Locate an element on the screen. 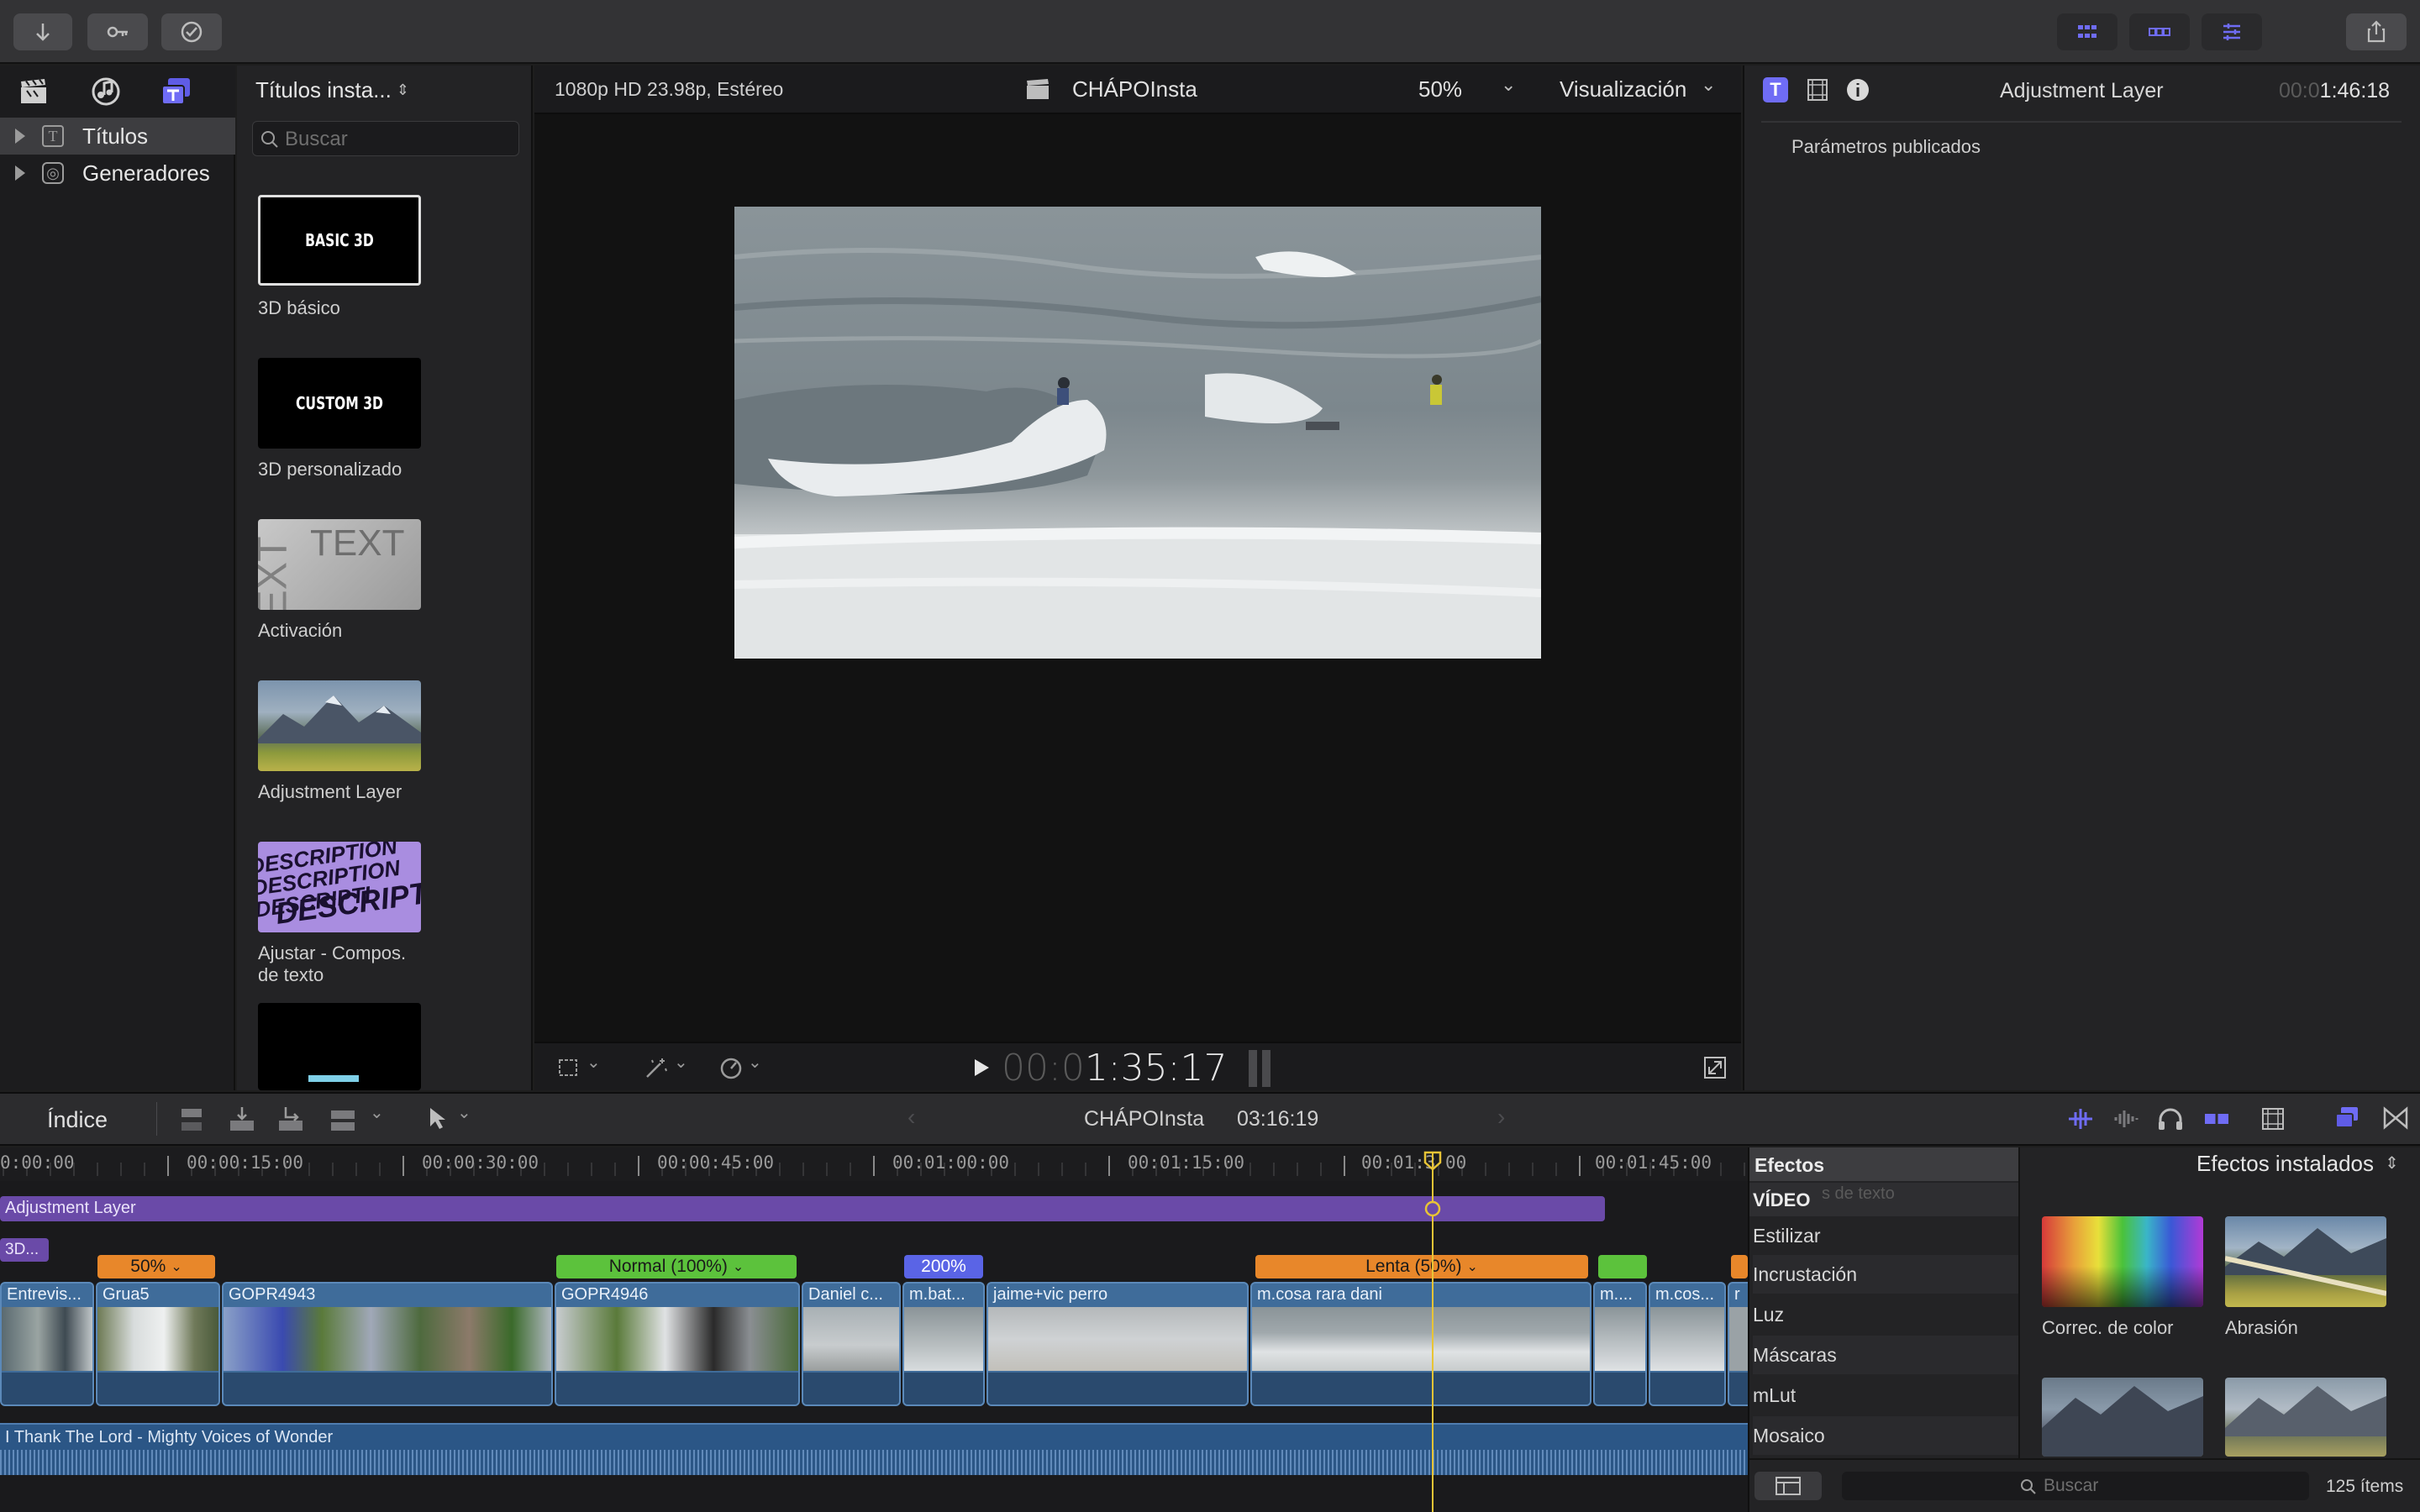  adjustment-layer-clip: Adjustment Layer is located at coordinates (802, 1208).